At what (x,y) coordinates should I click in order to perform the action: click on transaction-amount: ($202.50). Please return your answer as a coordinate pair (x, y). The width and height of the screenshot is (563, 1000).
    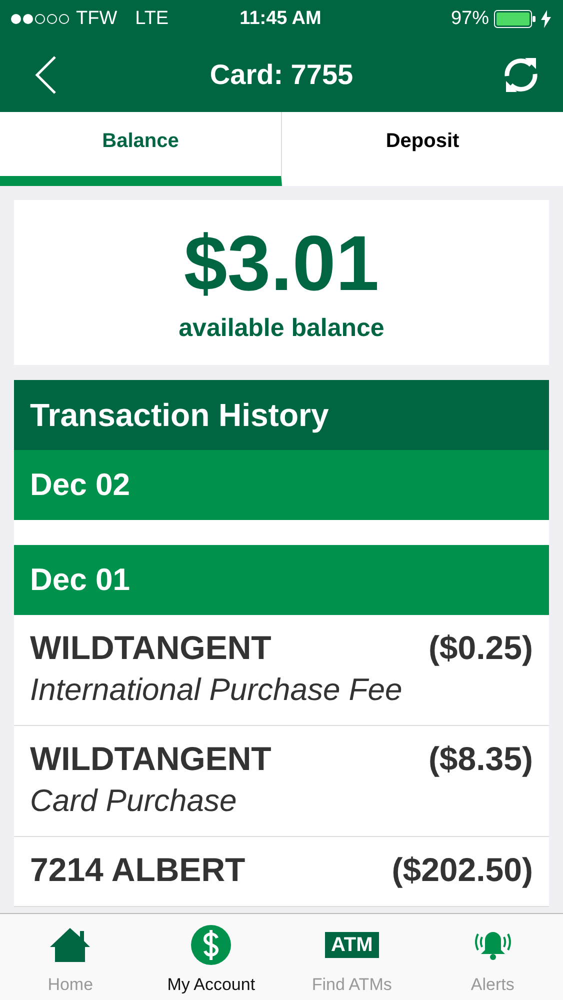
    Looking at the image, I should click on (462, 870).